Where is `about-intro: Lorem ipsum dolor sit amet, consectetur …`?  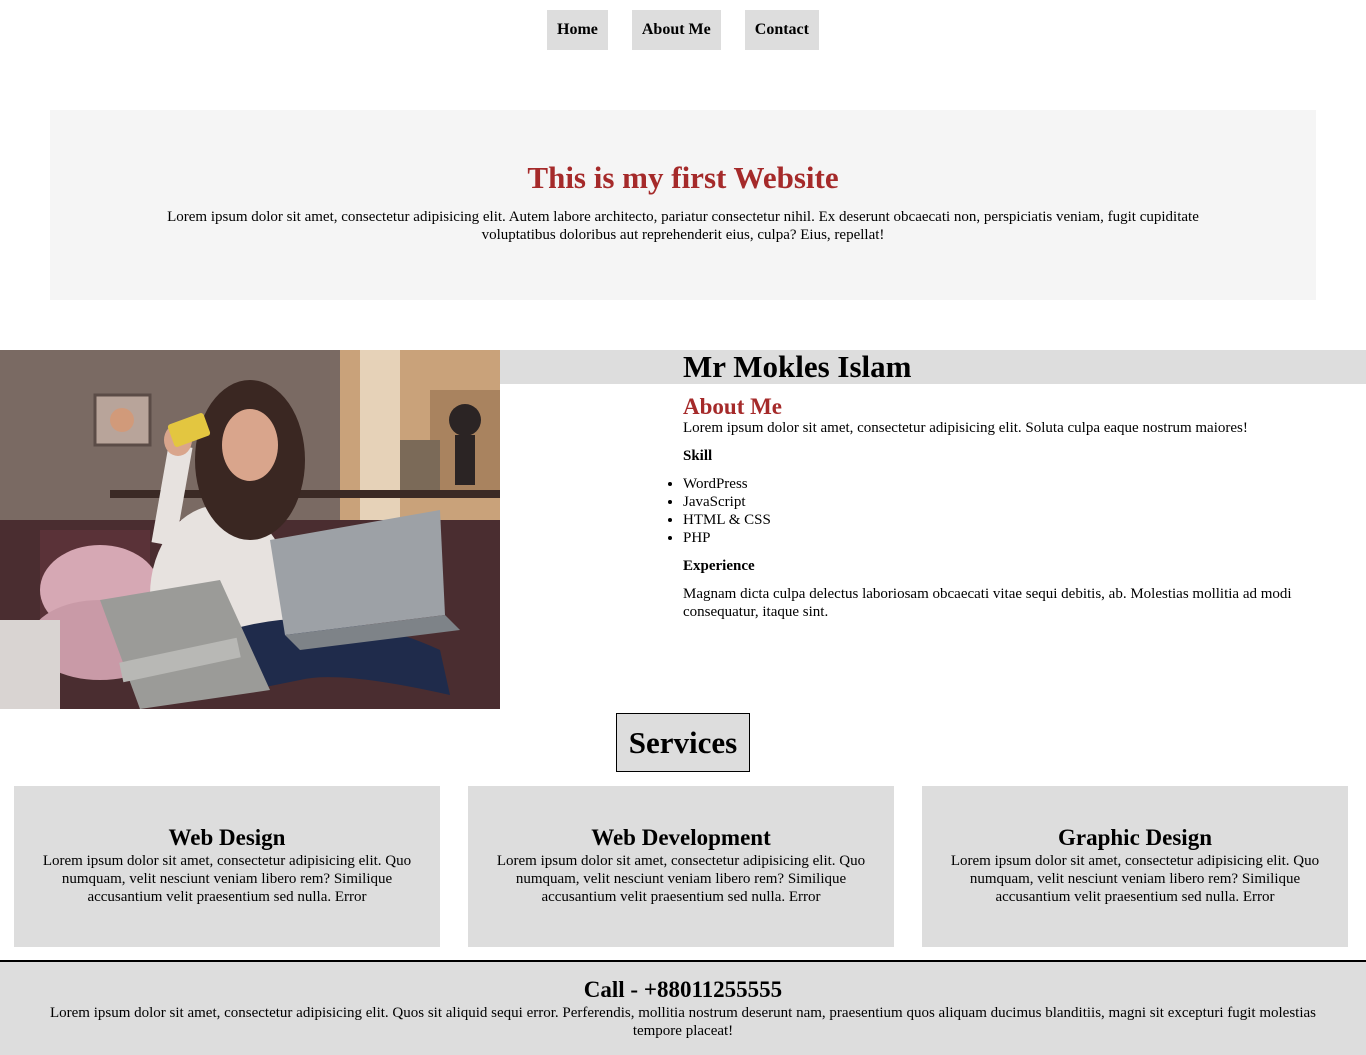
about-intro: Lorem ipsum dolor sit amet, consectetur … is located at coordinates (965, 428).